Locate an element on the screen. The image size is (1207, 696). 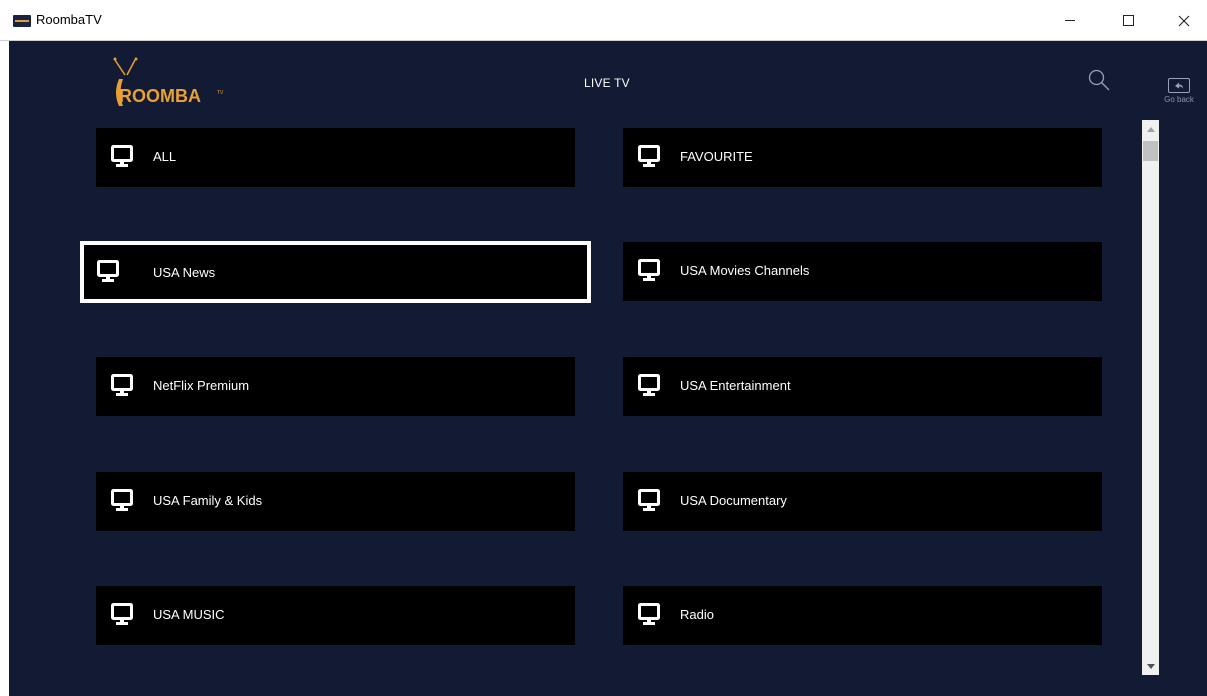
category-label: USA Documentary is located at coordinates (733, 500).